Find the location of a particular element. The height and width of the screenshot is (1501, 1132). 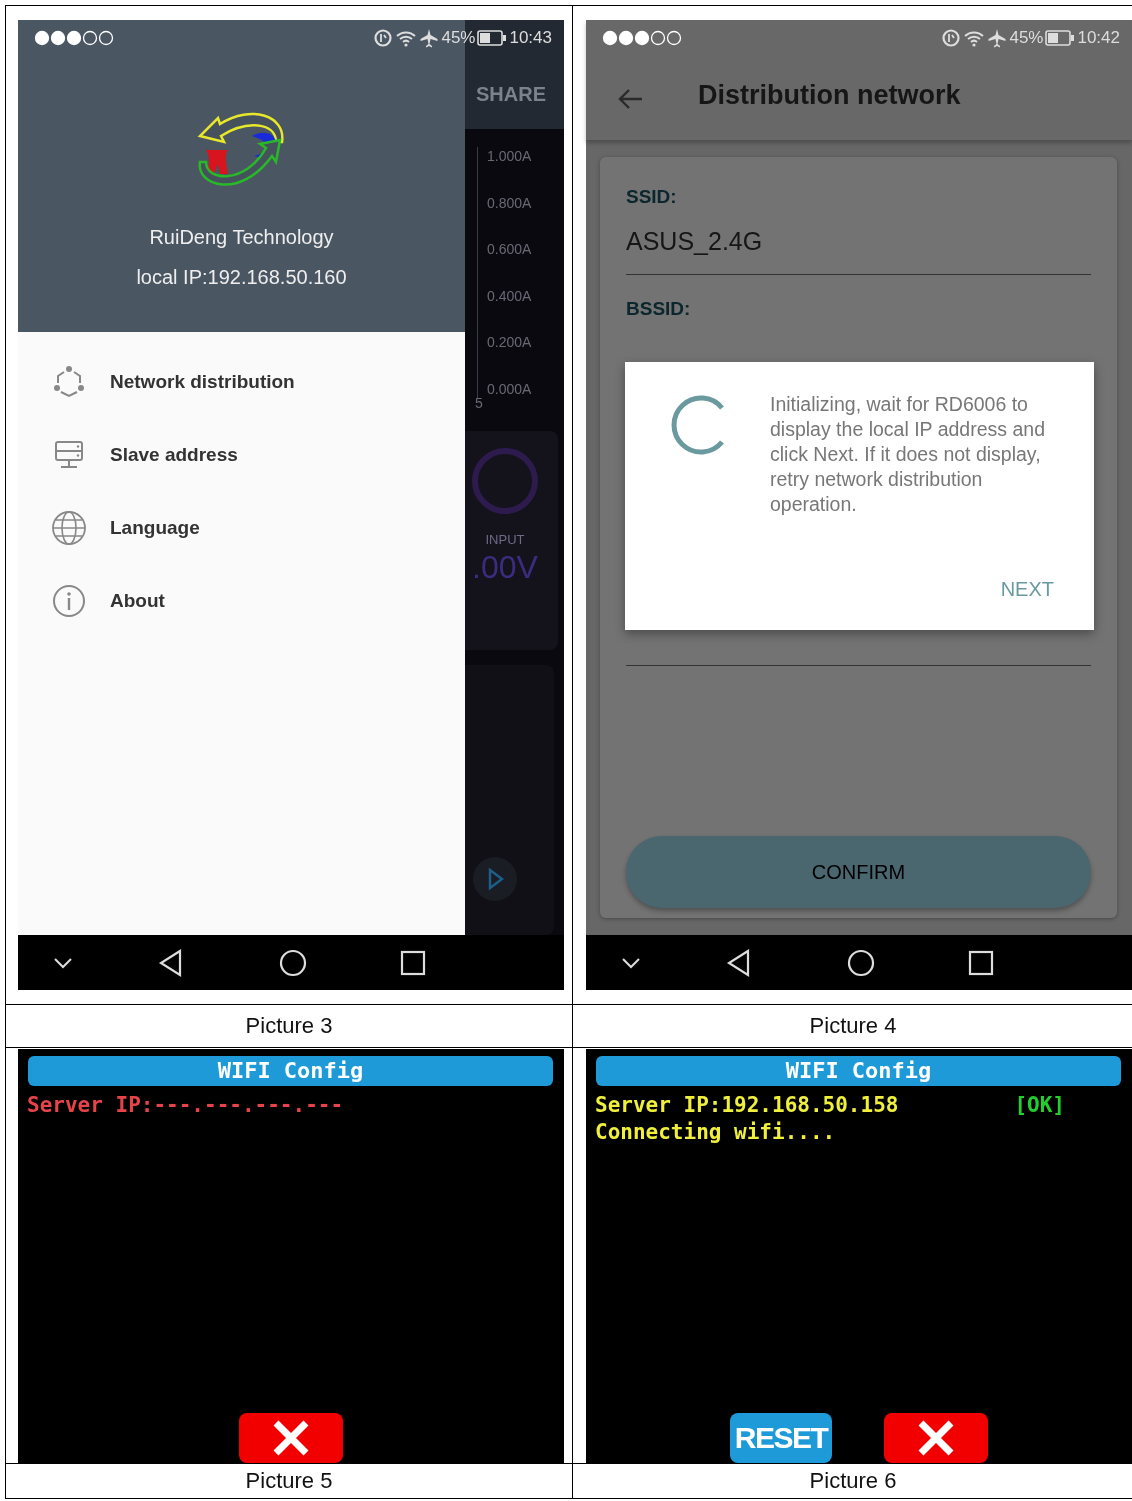

ok-status: [OK] is located at coordinates (1039, 1105).